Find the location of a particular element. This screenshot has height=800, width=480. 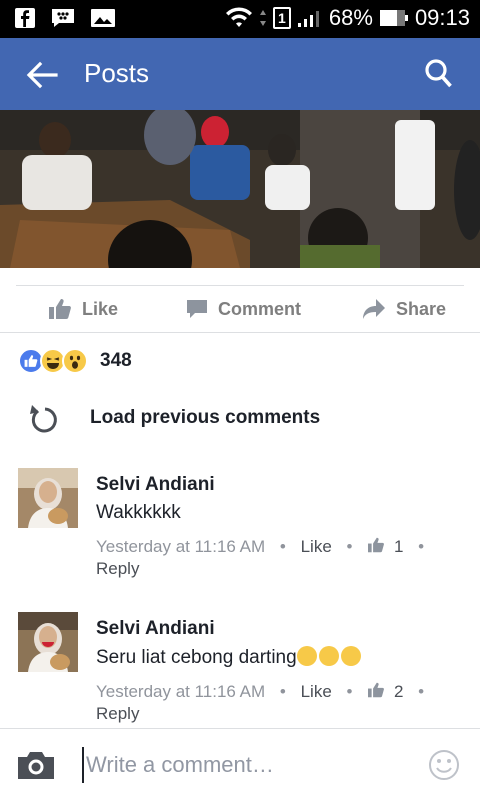

app-bar: Posts is located at coordinates (240, 74).